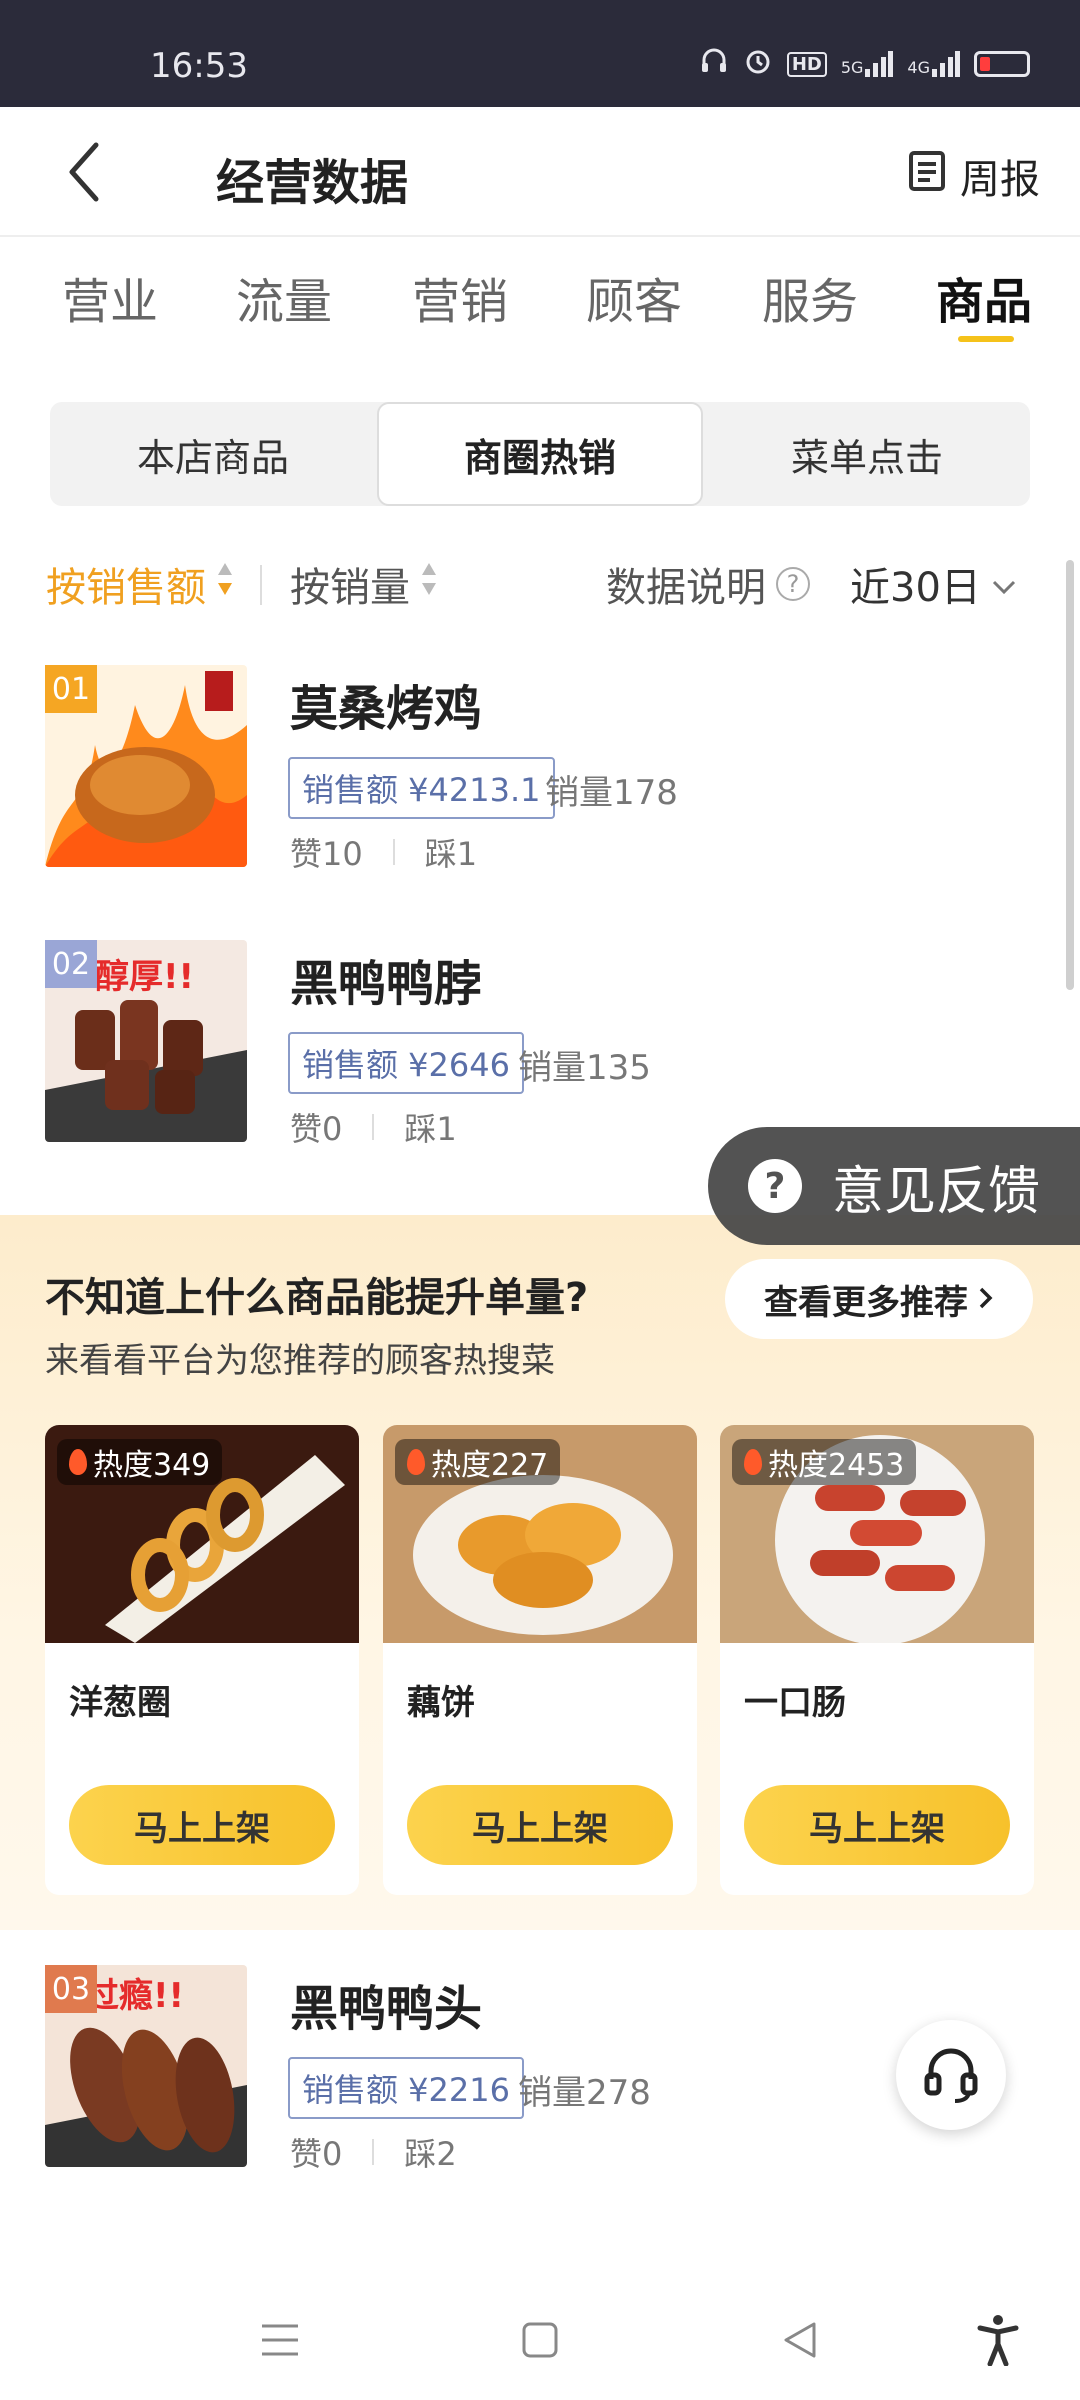 The image size is (1080, 2400). What do you see at coordinates (836, 1465) in the screenshot?
I see `heat-value: 热度2453` at bounding box center [836, 1465].